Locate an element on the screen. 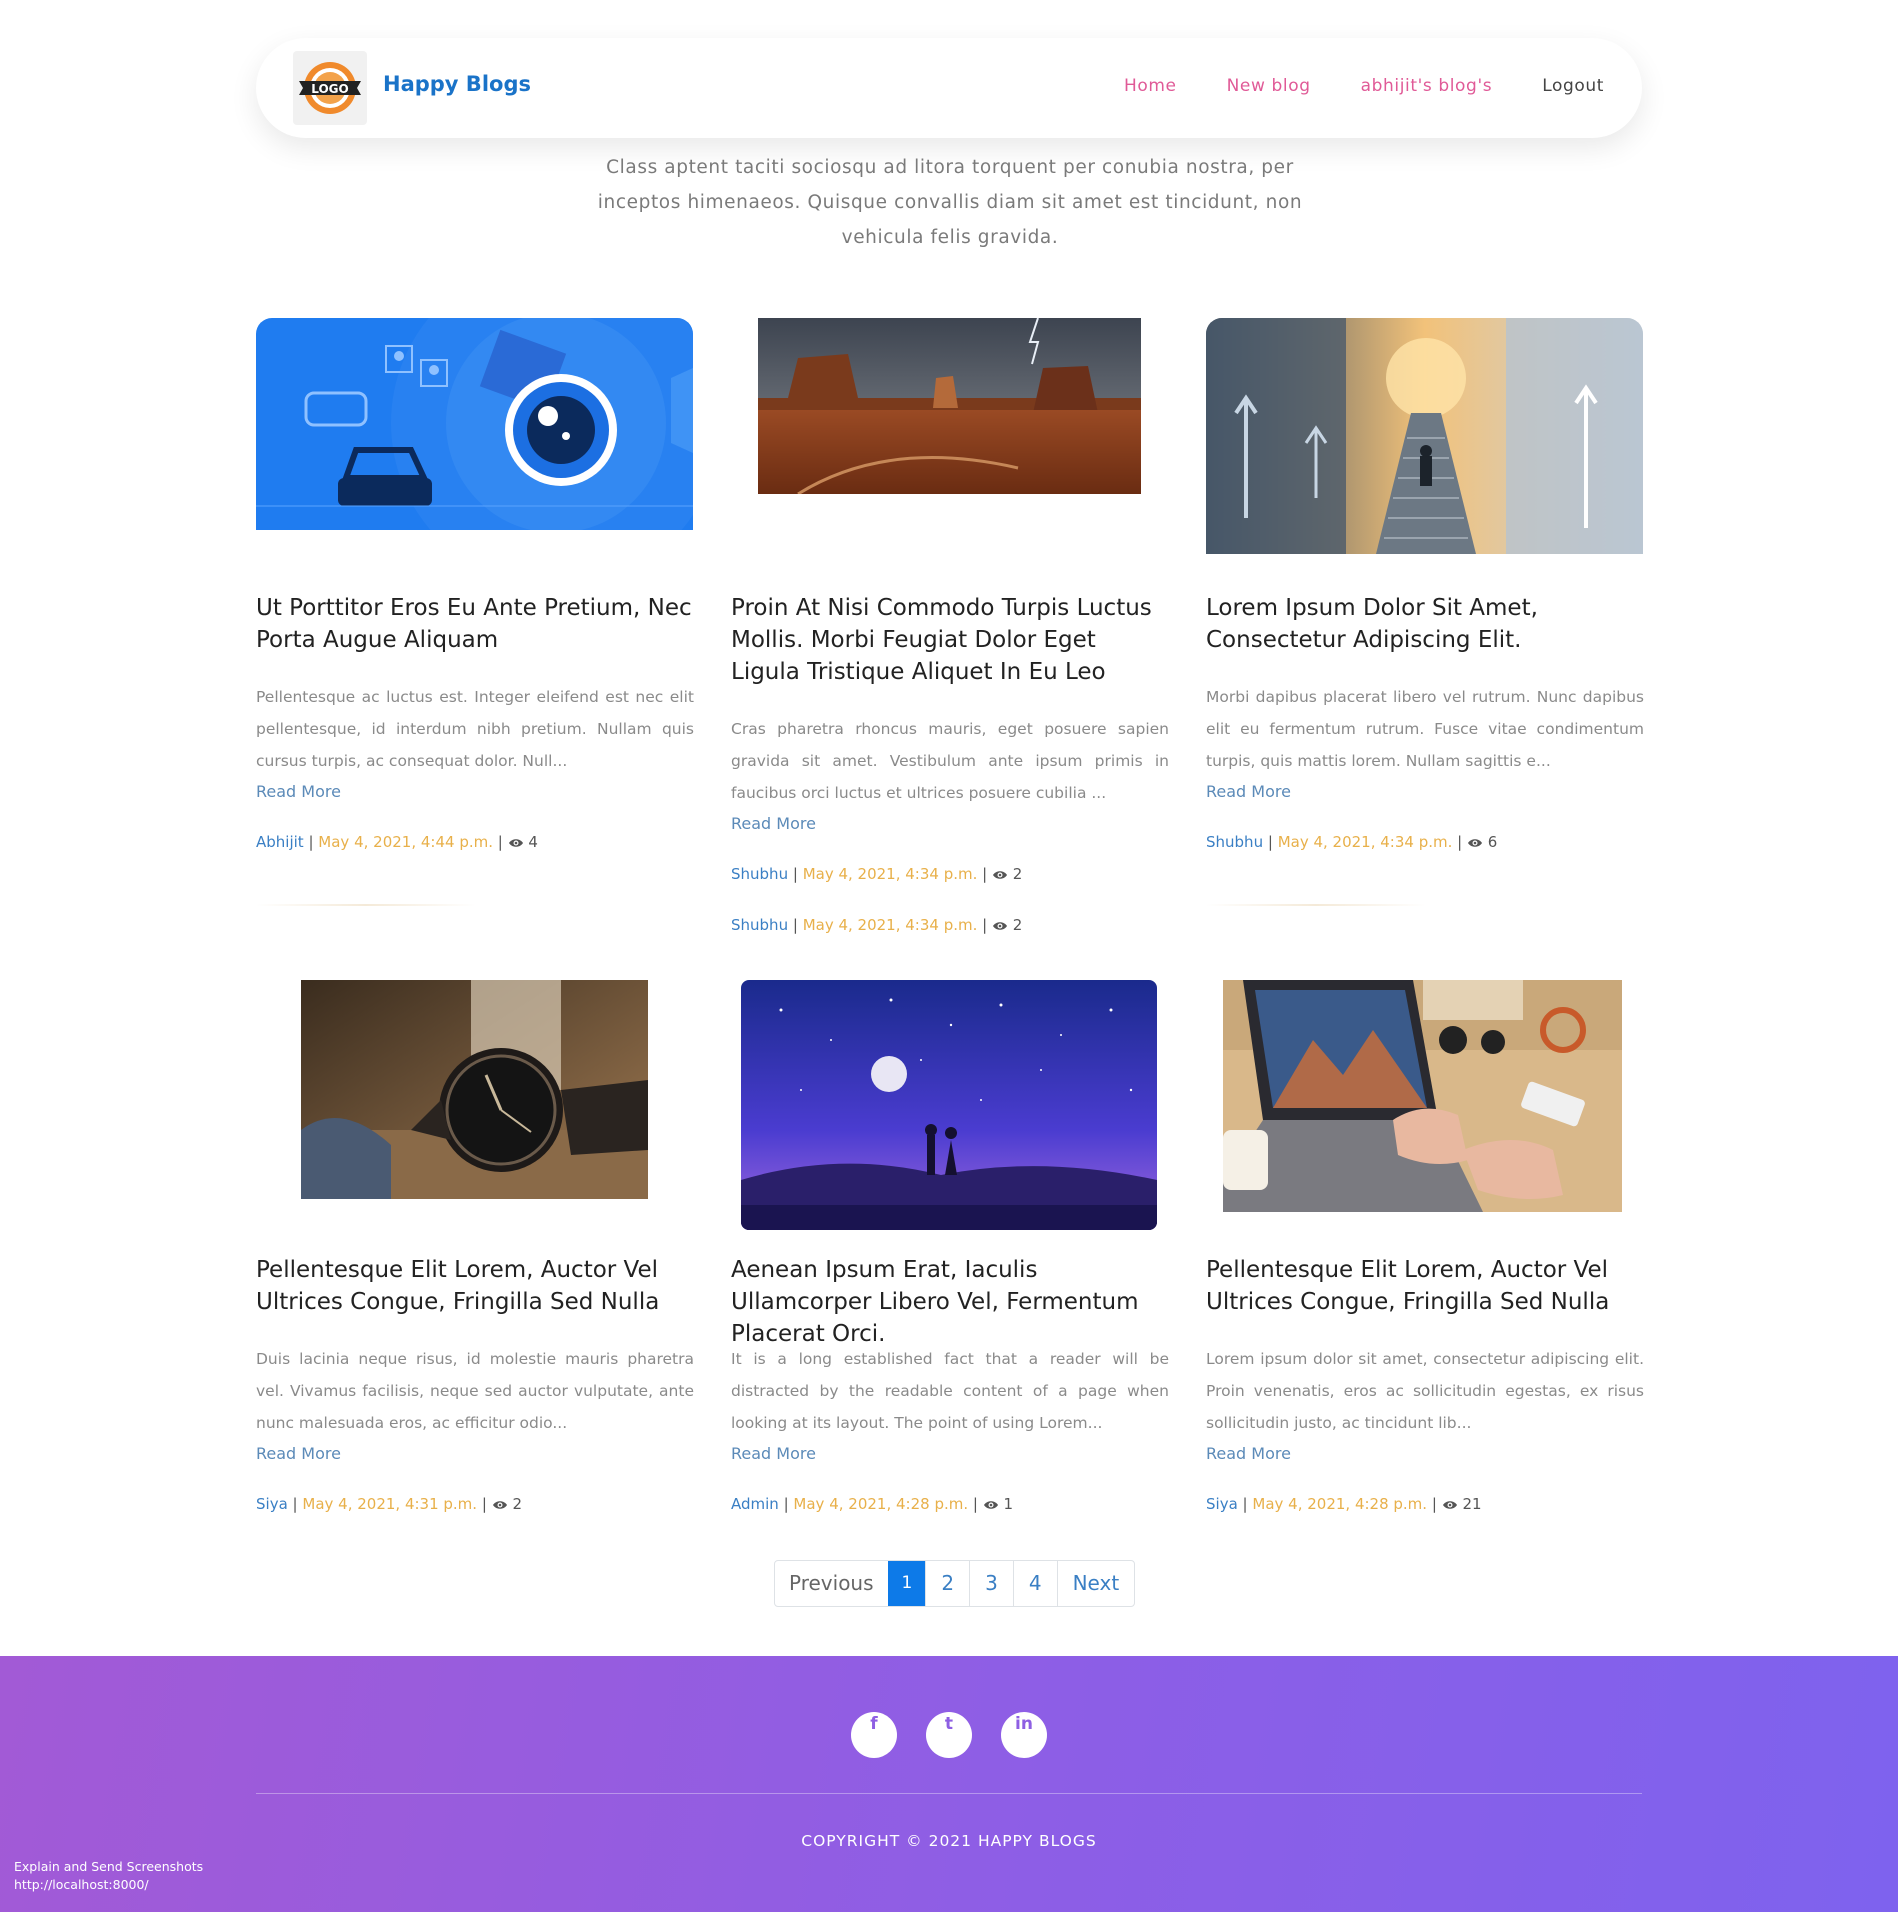 This screenshot has width=1898, height=1912. twitter-glyph: t is located at coordinates (949, 1724).